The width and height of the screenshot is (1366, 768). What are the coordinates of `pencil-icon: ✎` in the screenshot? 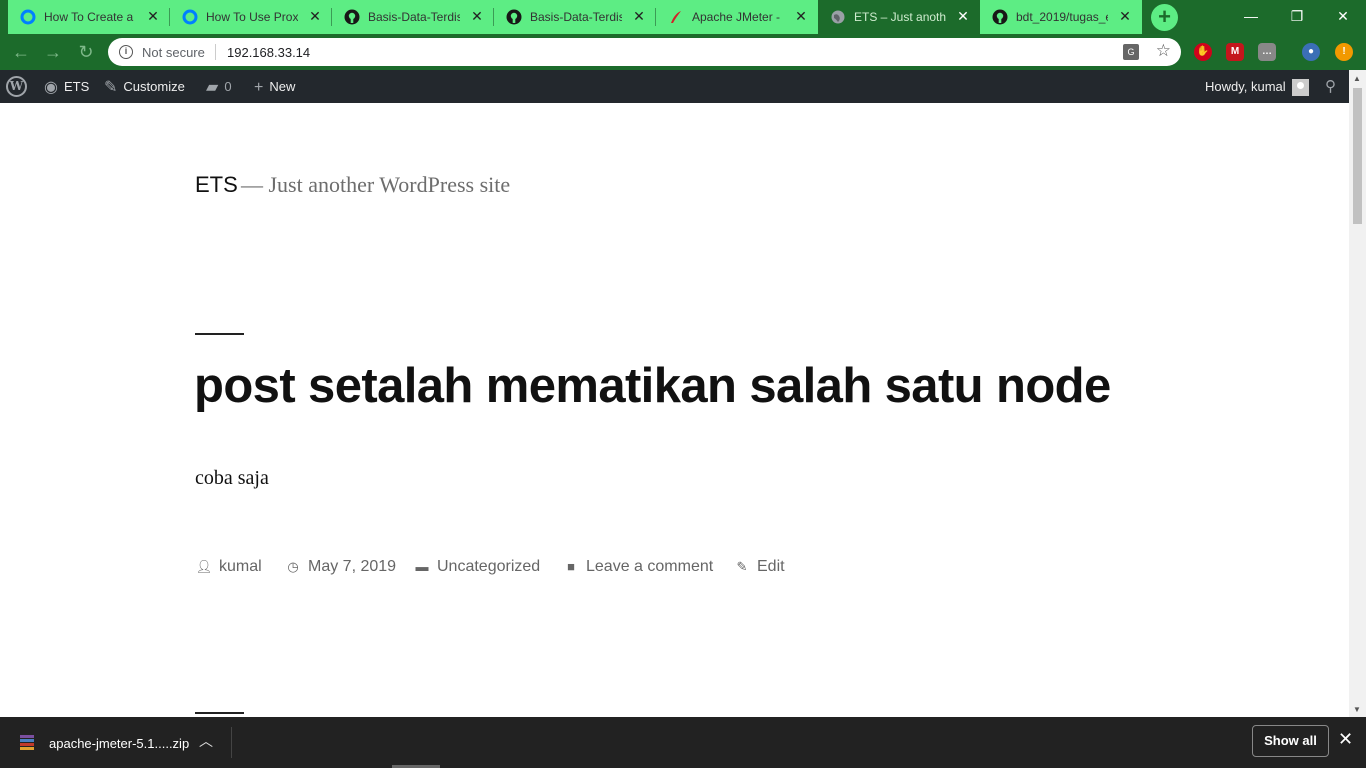 It's located at (742, 566).